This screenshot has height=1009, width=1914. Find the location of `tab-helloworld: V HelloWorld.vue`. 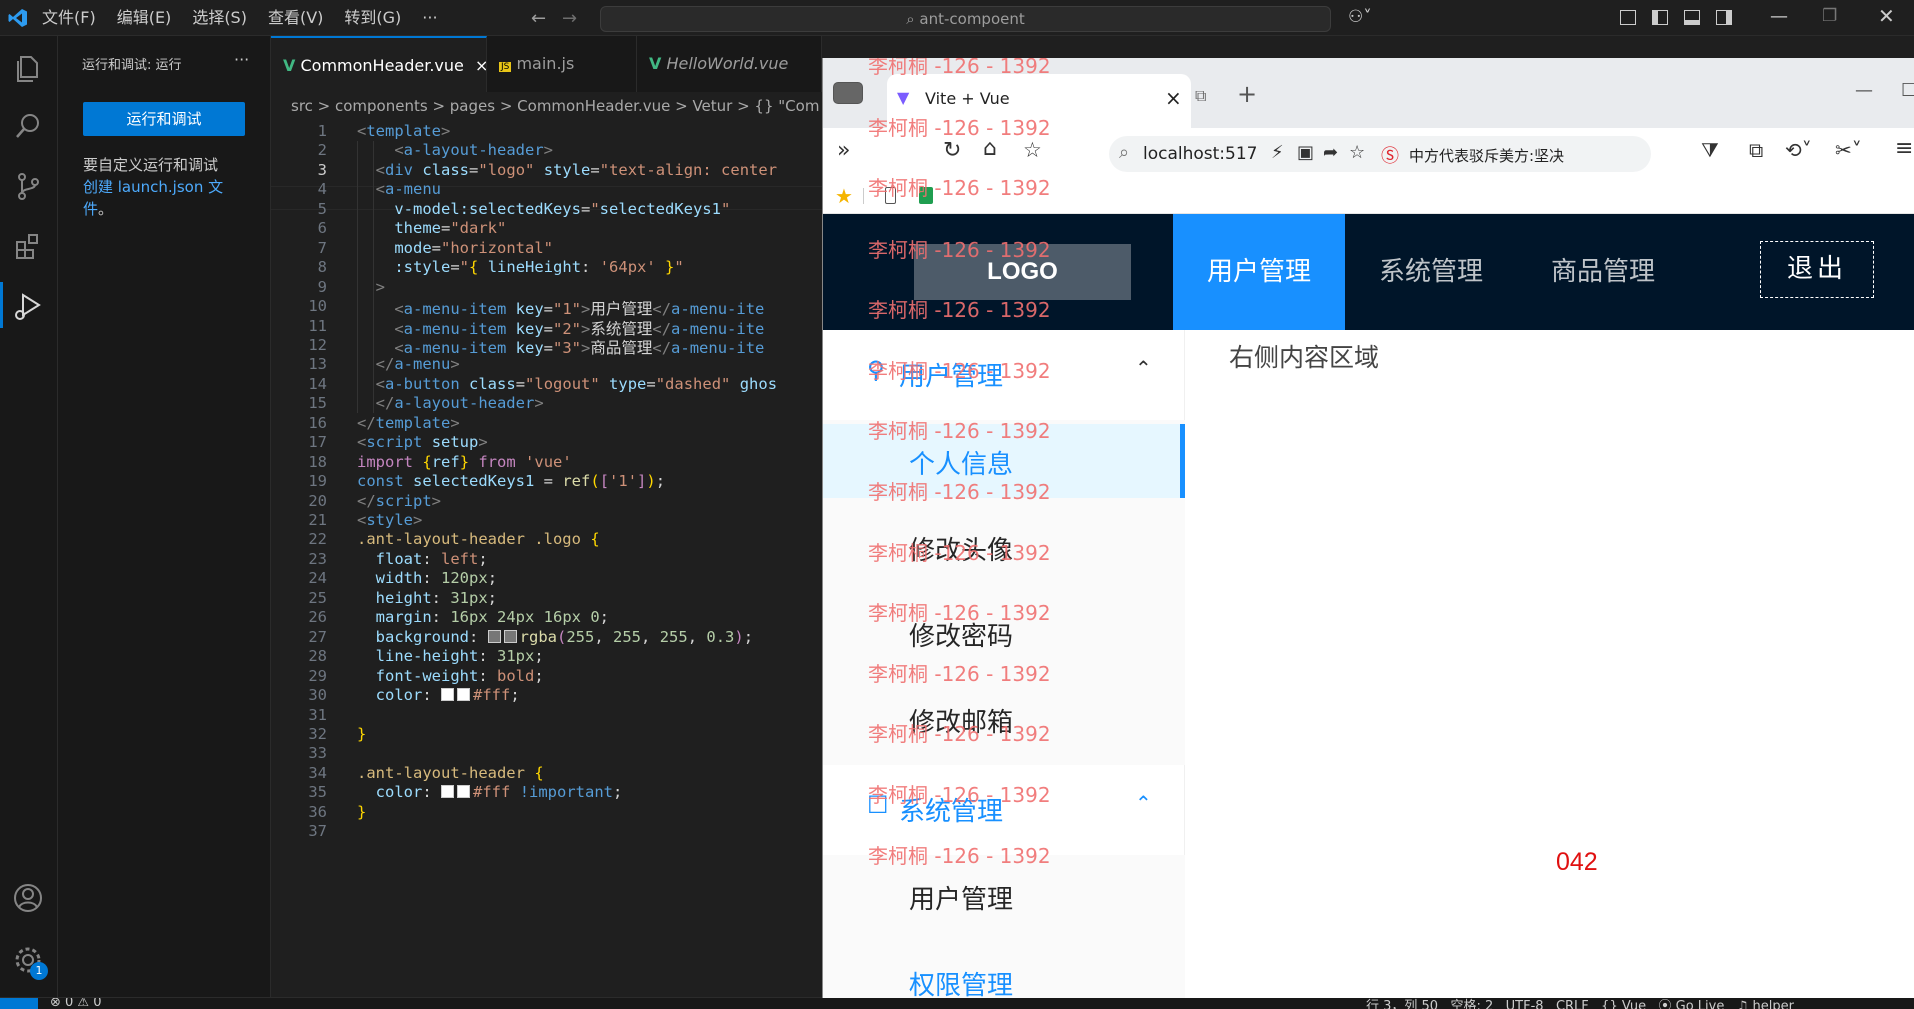

tab-helloworld: V HelloWorld.vue is located at coordinates (729, 64).